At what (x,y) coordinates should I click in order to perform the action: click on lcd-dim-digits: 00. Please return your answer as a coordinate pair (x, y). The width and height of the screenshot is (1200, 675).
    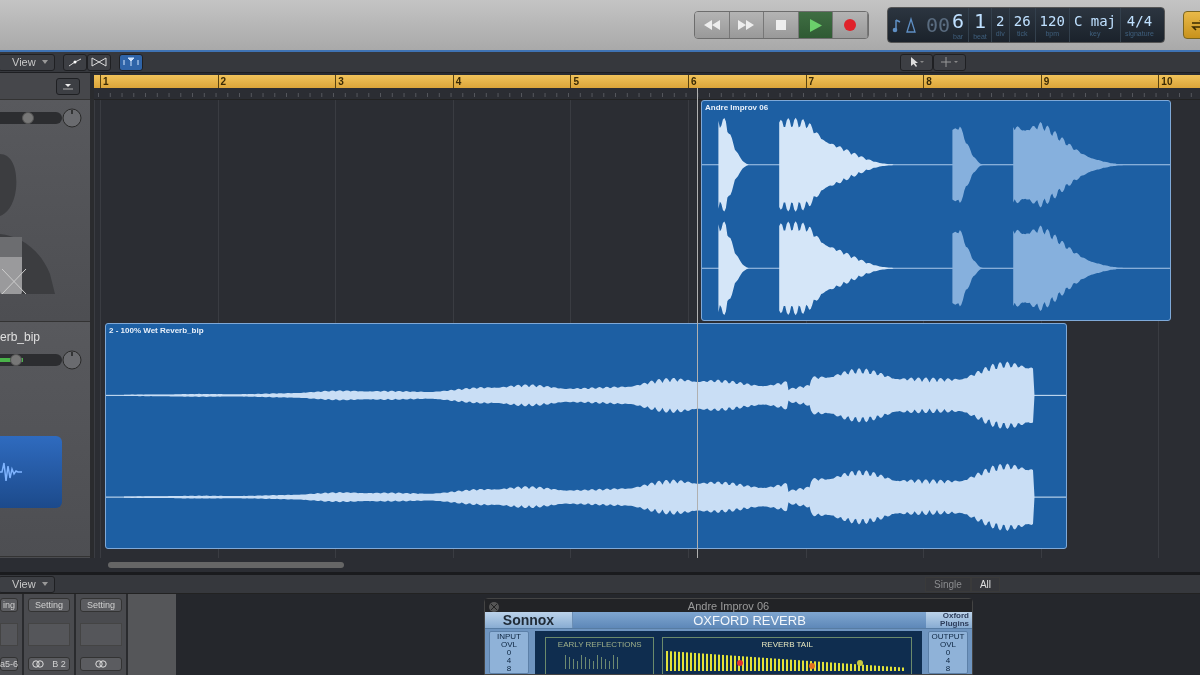
    Looking at the image, I should click on (938, 25).